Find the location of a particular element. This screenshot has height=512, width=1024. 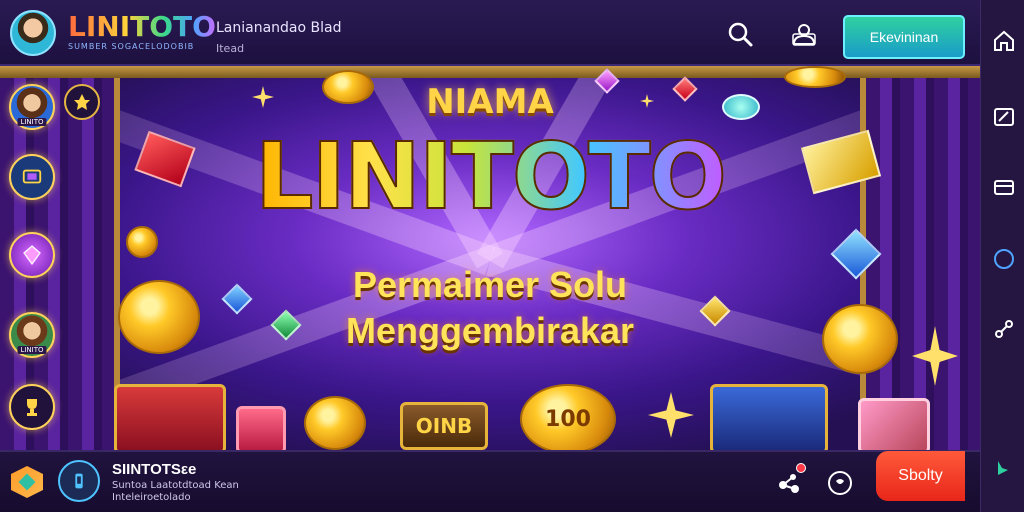

banner-headline-1: Permaimer Solu is located at coordinates (490, 284).